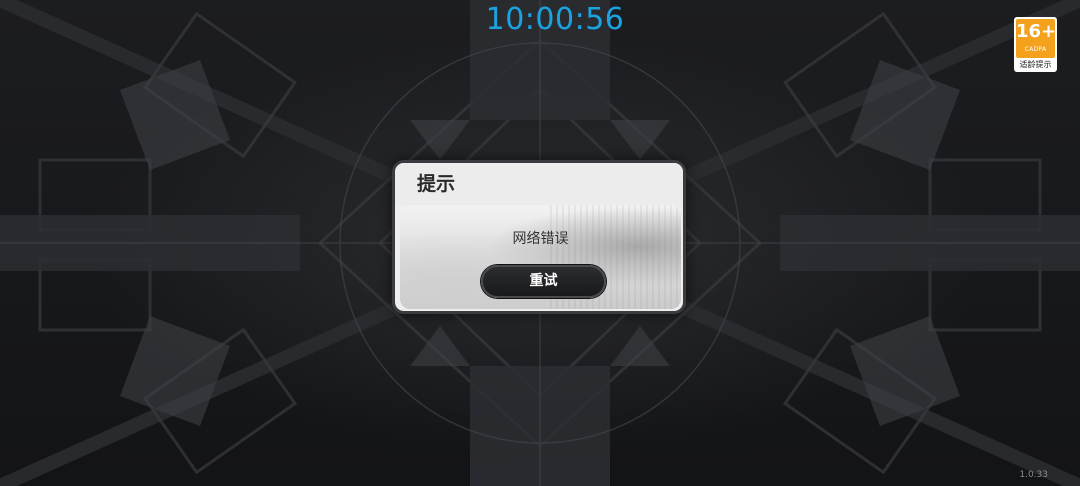  Describe the element at coordinates (436, 184) in the screenshot. I see `dialog-title: 提示` at that location.